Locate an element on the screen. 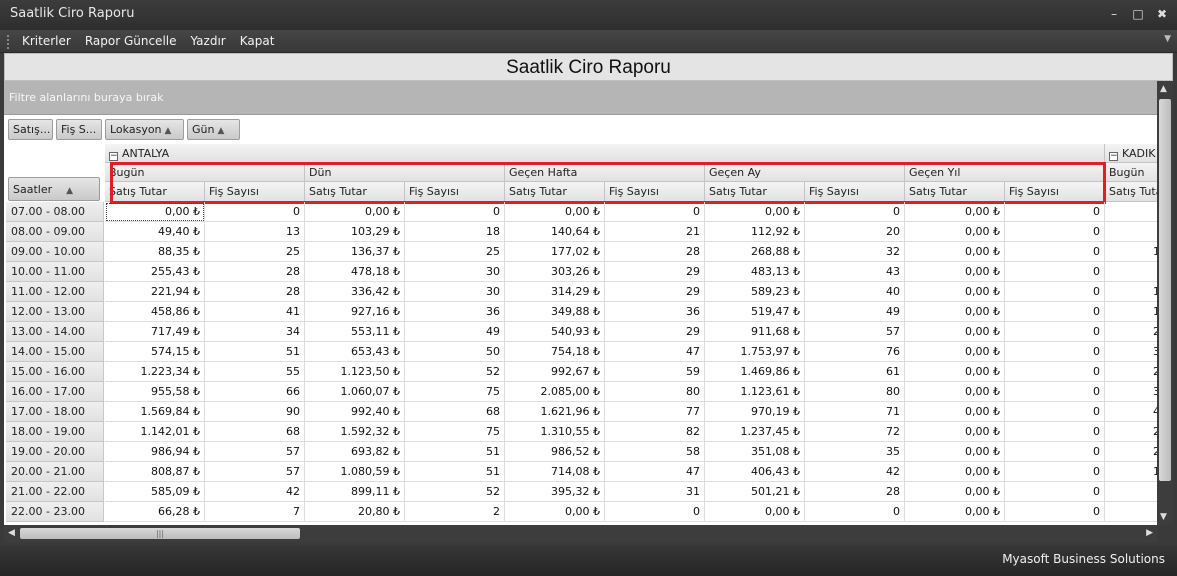 The width and height of the screenshot is (1177, 576). cell-satis-tutar: 808,87 ₺ is located at coordinates (155, 472).